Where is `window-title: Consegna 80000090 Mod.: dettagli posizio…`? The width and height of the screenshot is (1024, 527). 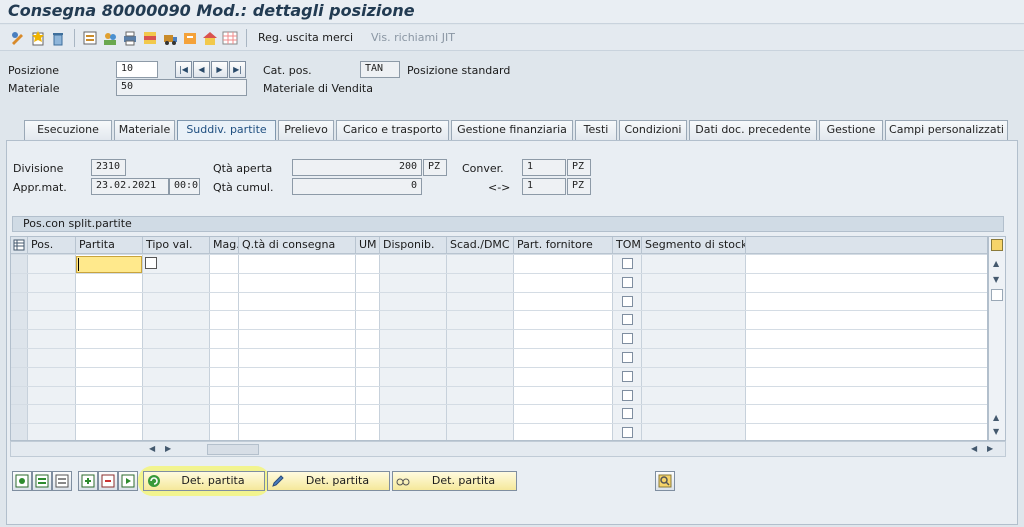
window-title: Consegna 80000090 Mod.: dettagli posizio… is located at coordinates (211, 10).